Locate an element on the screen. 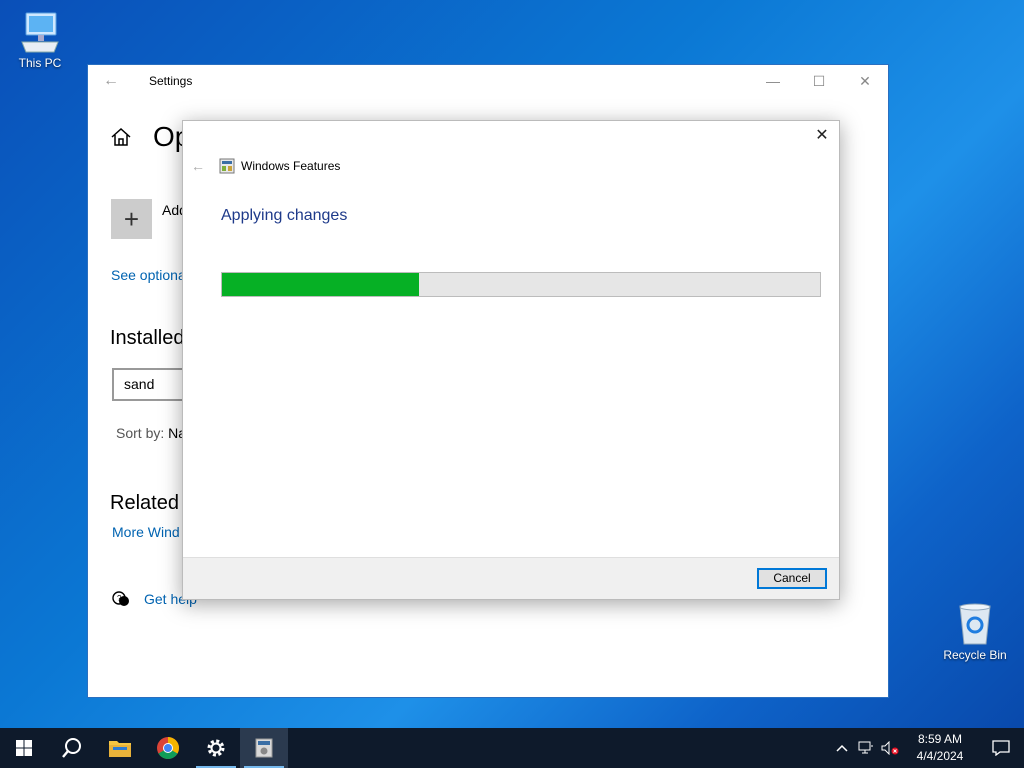  notification-icon is located at coordinates (1001, 748).